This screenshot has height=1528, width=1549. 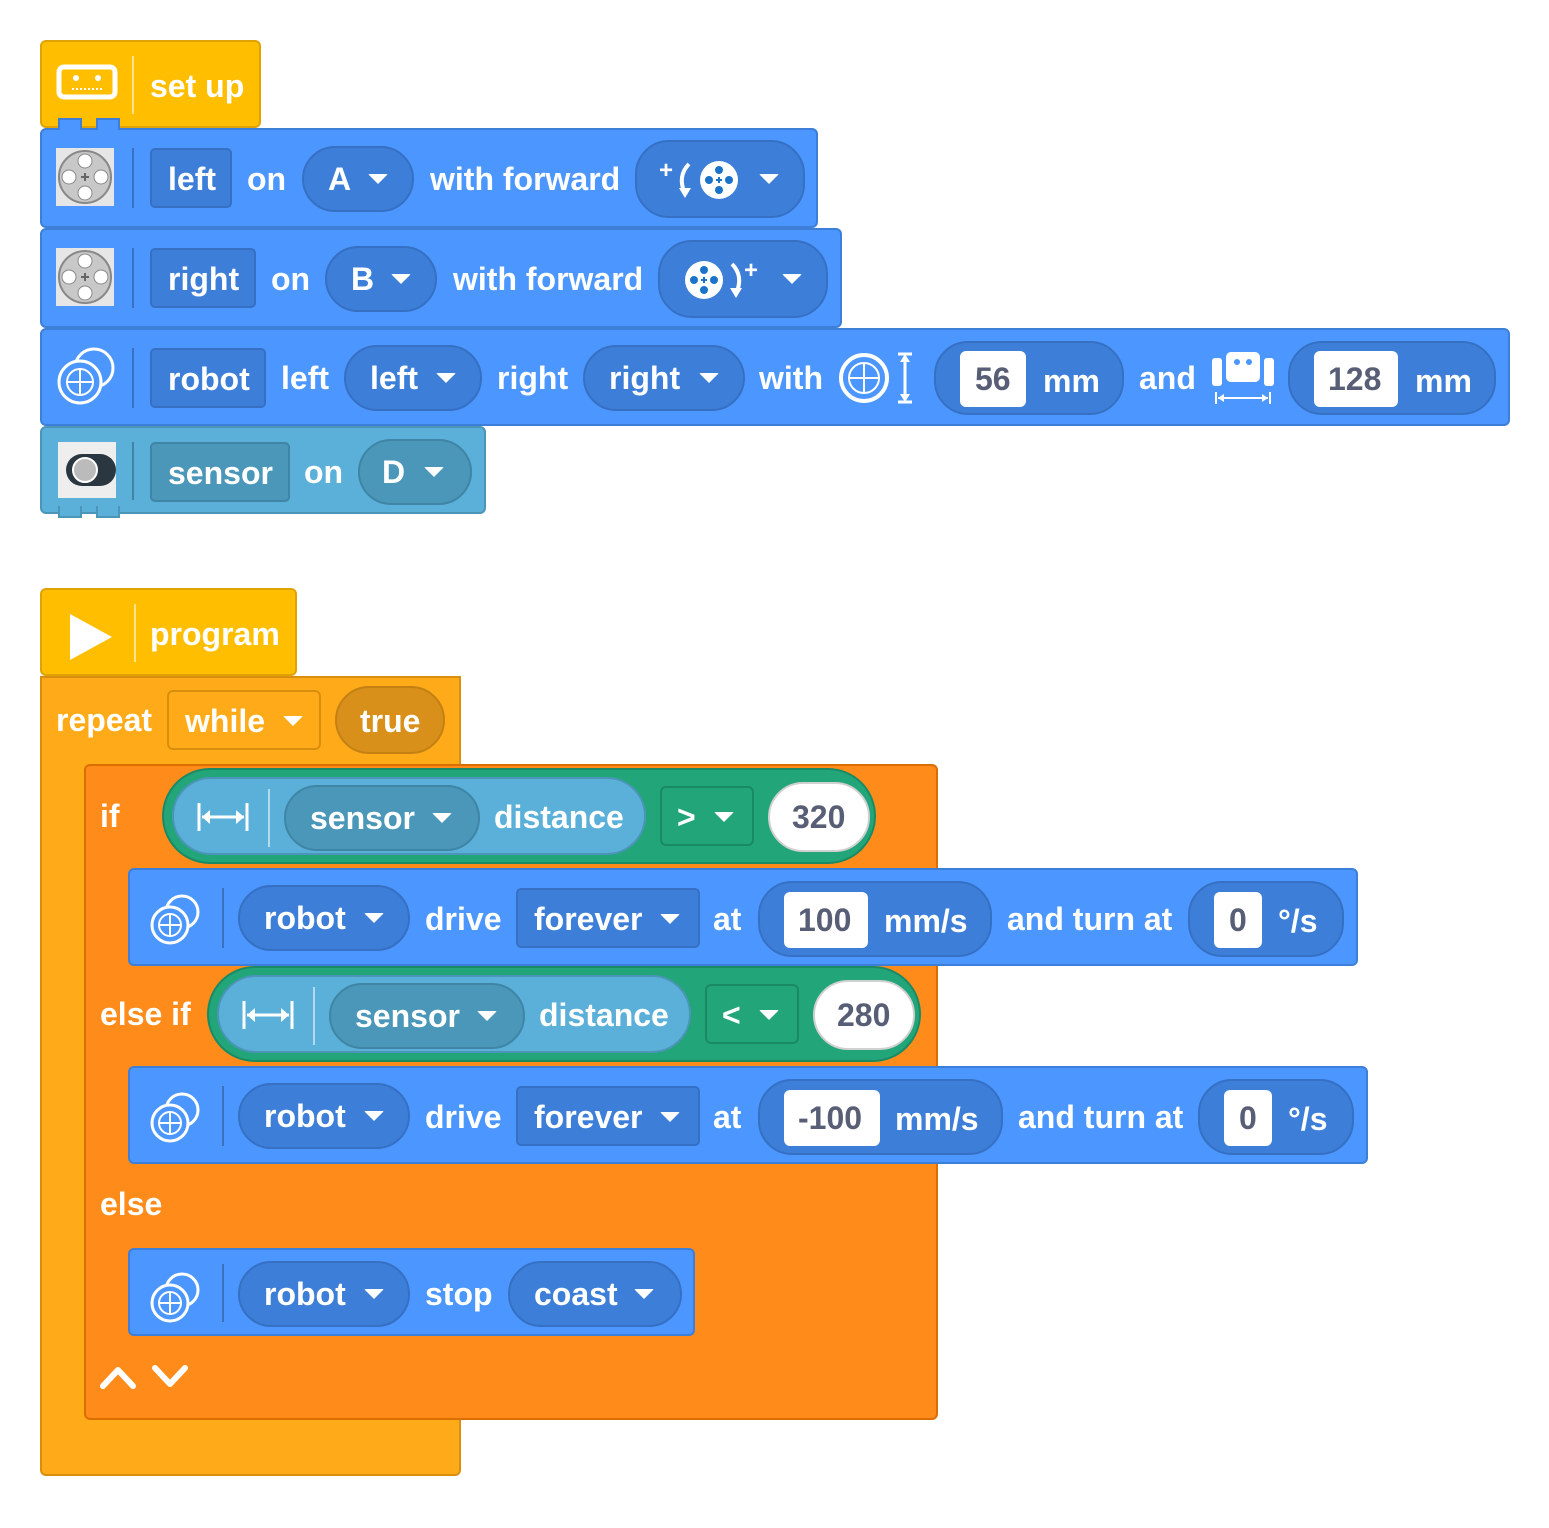 What do you see at coordinates (698, 178) in the screenshot?
I see `counterclockwise-direction-icon: +` at bounding box center [698, 178].